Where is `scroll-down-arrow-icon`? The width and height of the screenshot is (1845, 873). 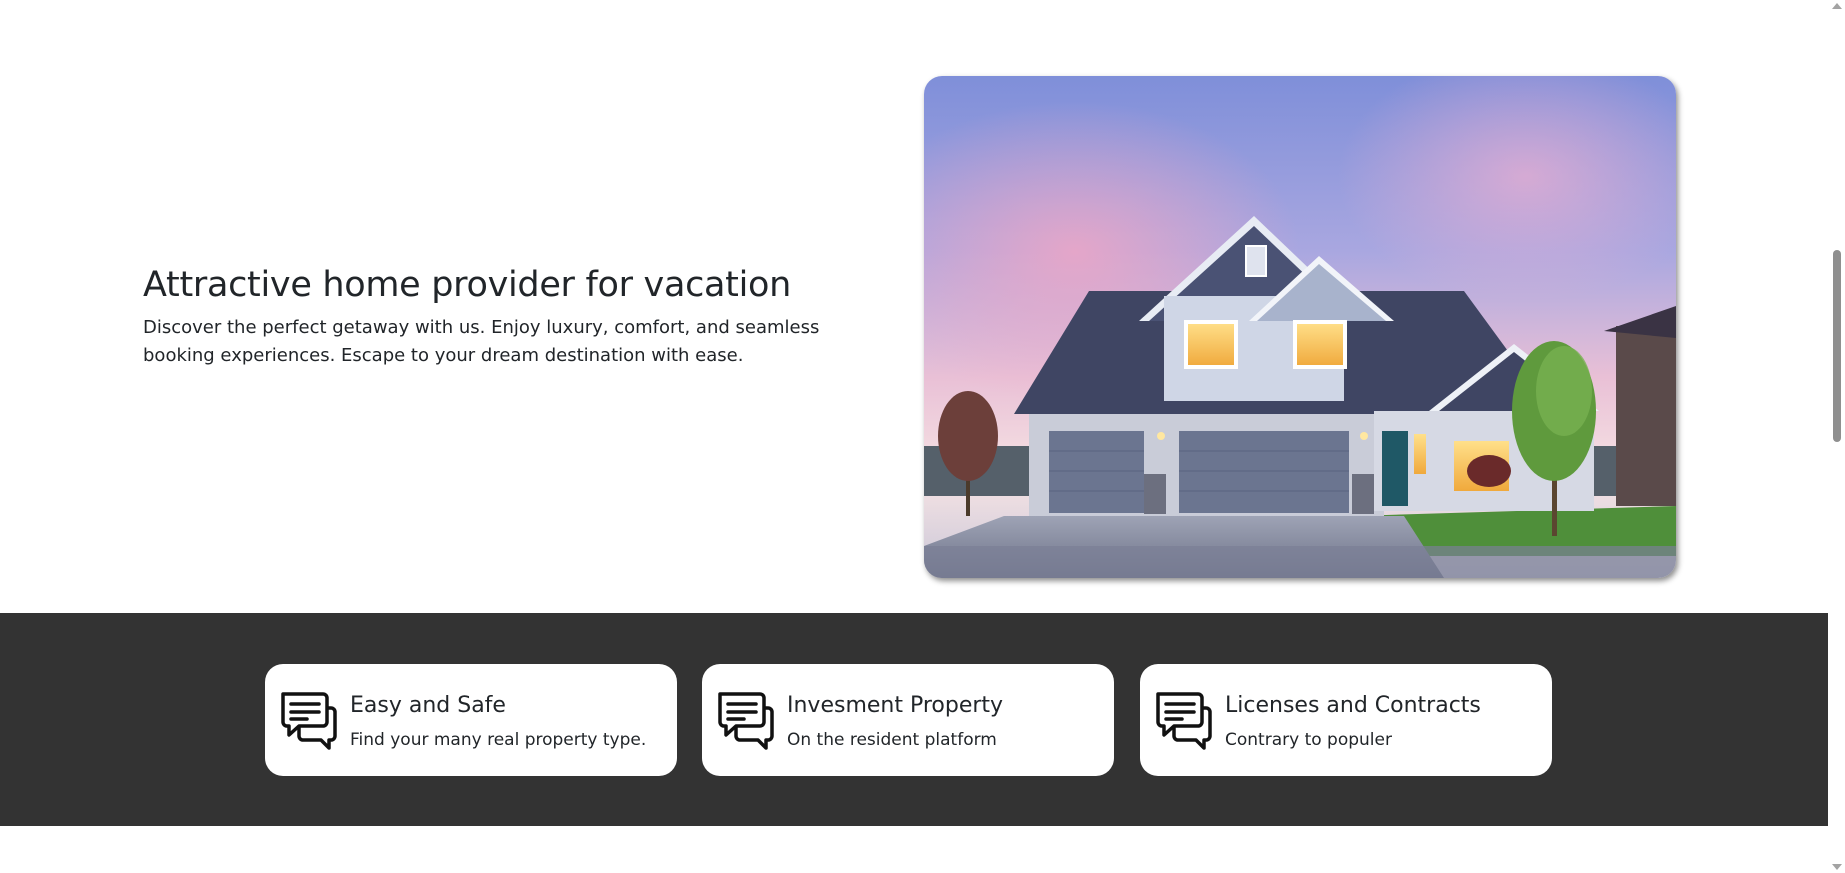
scroll-down-arrow-icon is located at coordinates (1837, 867).